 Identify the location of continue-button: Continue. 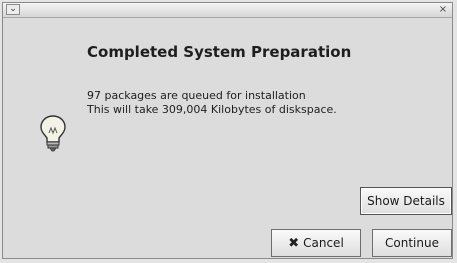
(412, 243).